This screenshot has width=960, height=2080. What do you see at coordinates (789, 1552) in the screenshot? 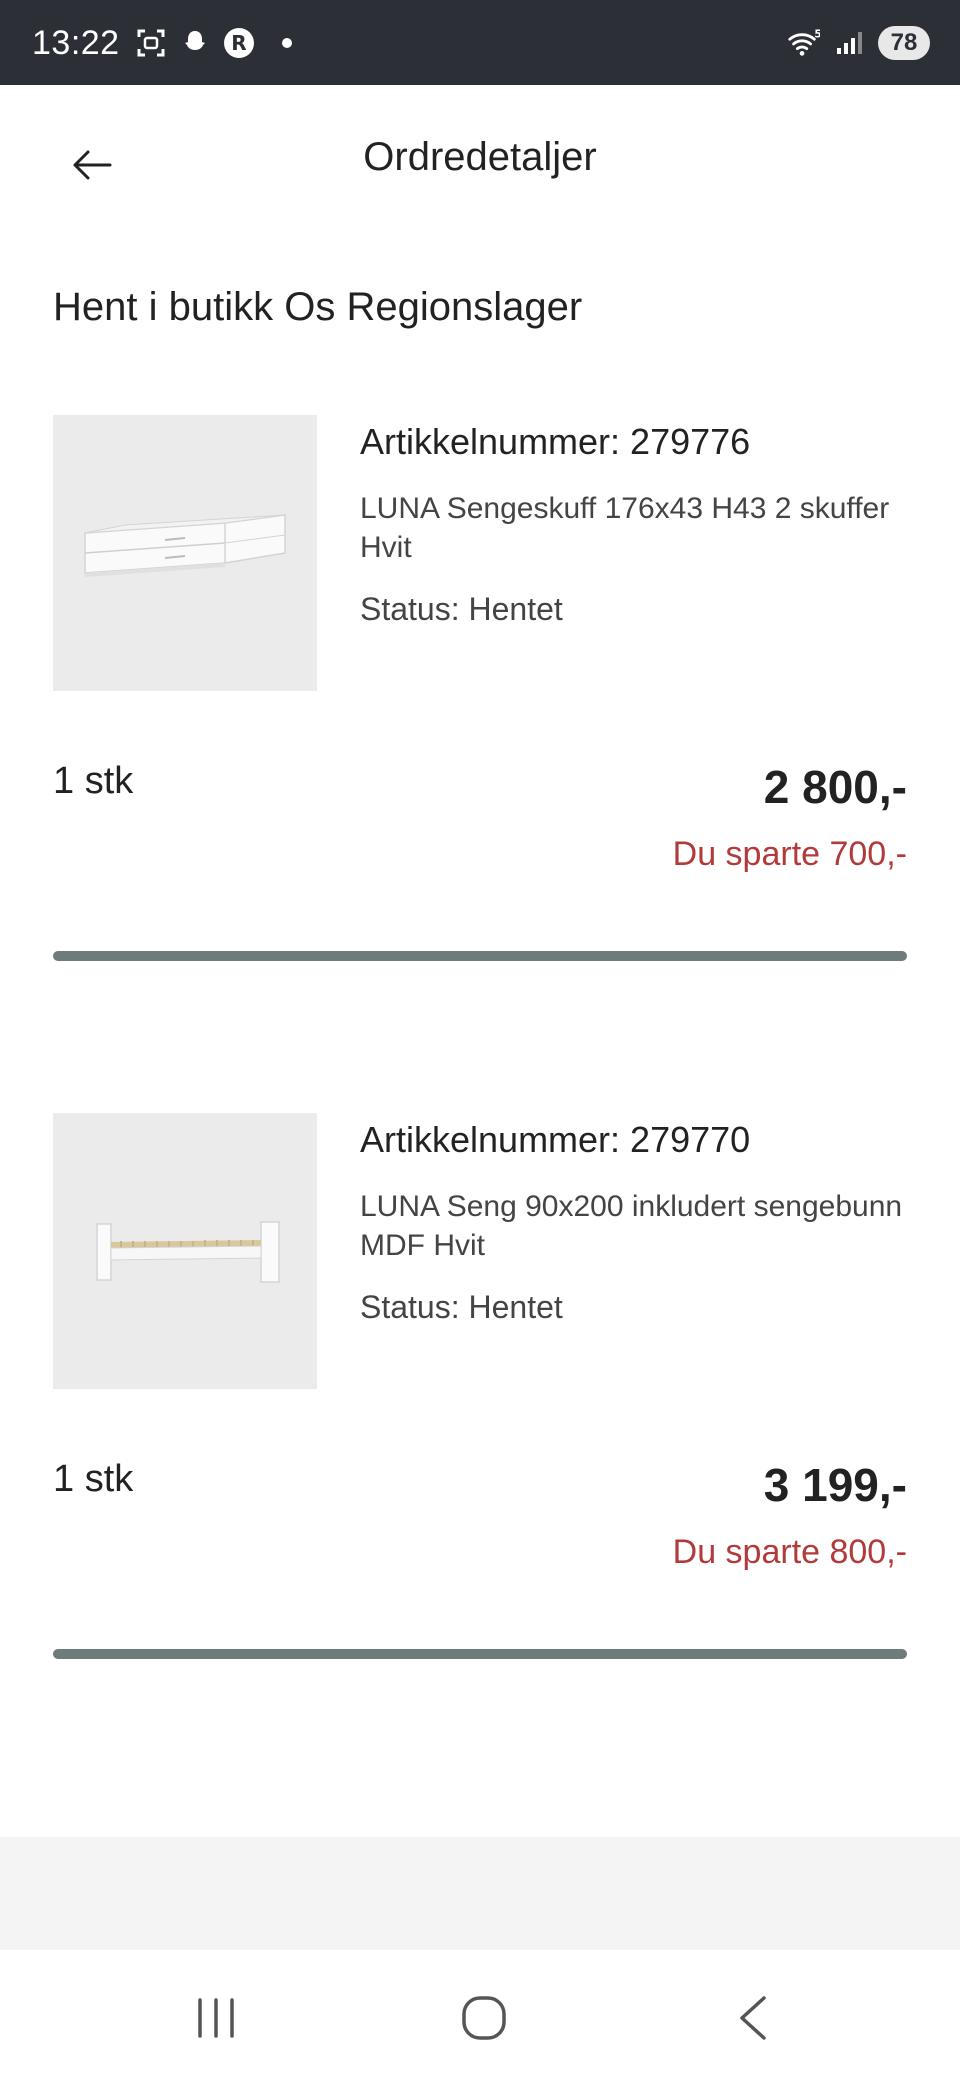
I see `savings-text: Du sparte 800,-` at bounding box center [789, 1552].